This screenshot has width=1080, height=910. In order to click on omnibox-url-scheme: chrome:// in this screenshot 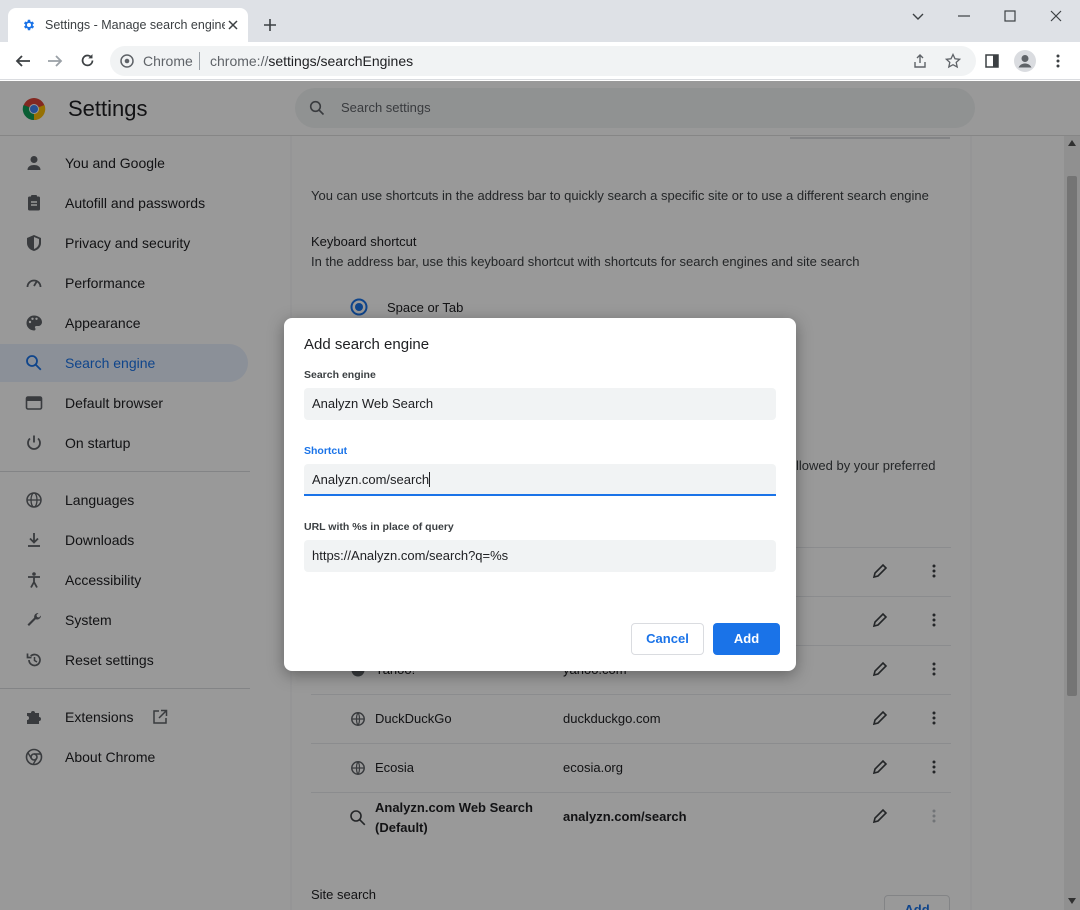, I will do `click(239, 61)`.